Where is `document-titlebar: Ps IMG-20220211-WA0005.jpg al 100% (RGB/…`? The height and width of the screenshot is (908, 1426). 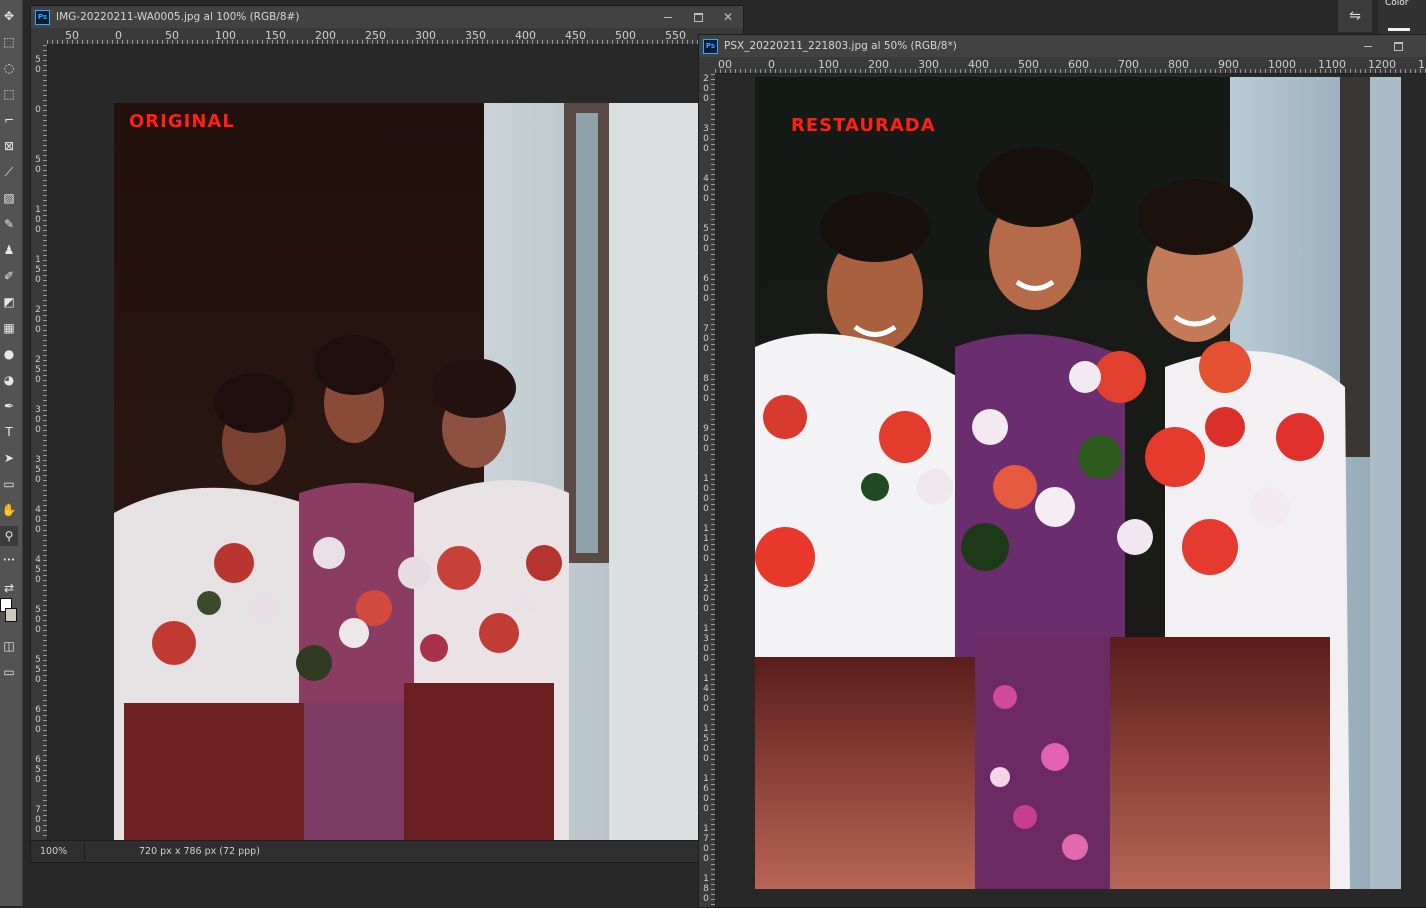 document-titlebar: Ps IMG-20220211-WA0005.jpg al 100% (RGB/… is located at coordinates (387, 17).